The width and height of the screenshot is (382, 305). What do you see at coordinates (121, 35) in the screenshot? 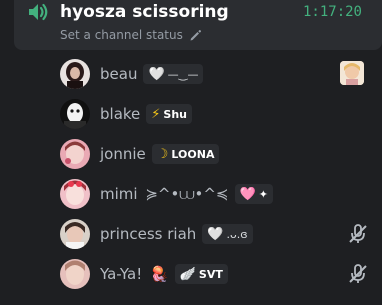
I see `channel-status-placeholder: Set a channel status` at bounding box center [121, 35].